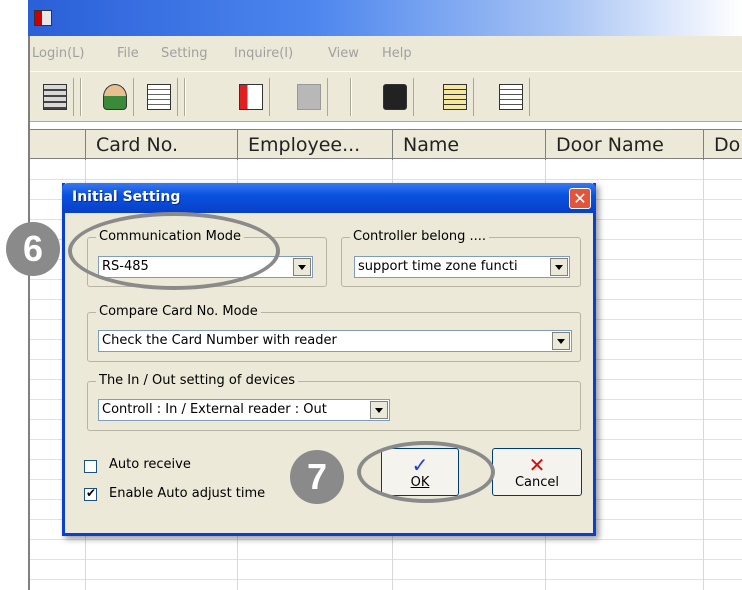  I want to click on checkmark-icon: ✔, so click(91, 493).